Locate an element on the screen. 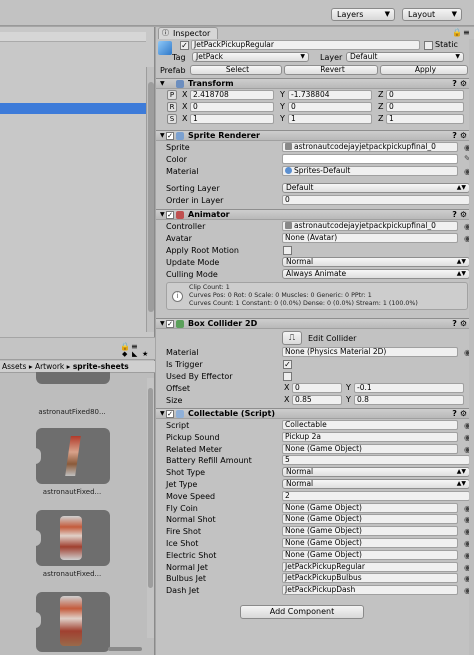  transform-y-input: -1.738804 is located at coordinates (330, 95).